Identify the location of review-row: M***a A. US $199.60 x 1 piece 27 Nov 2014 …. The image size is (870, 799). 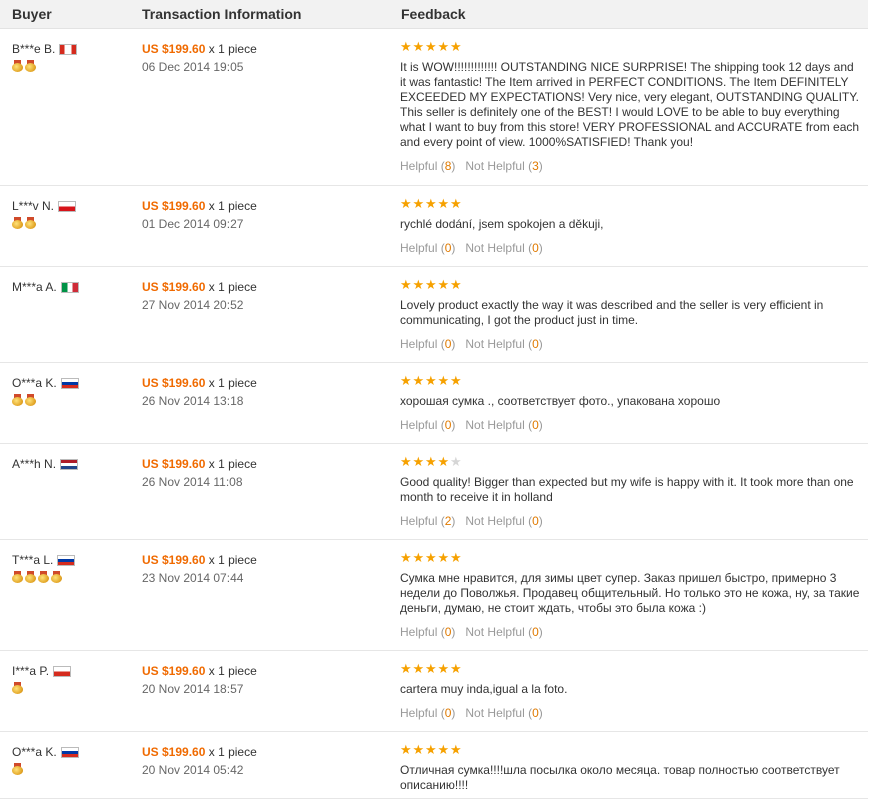
(434, 315).